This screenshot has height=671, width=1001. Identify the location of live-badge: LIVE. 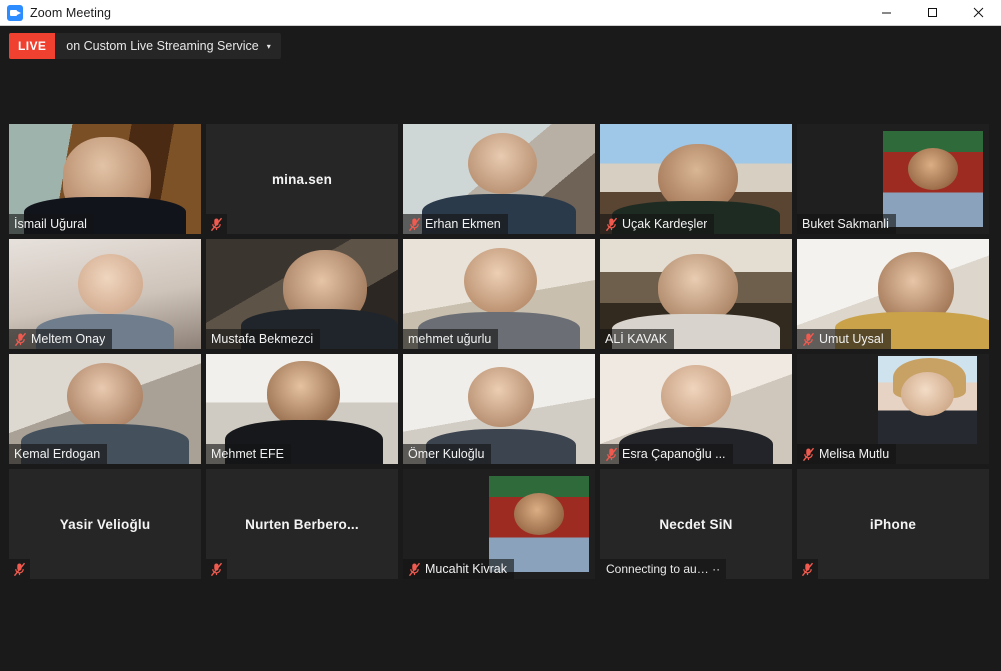
(32, 46).